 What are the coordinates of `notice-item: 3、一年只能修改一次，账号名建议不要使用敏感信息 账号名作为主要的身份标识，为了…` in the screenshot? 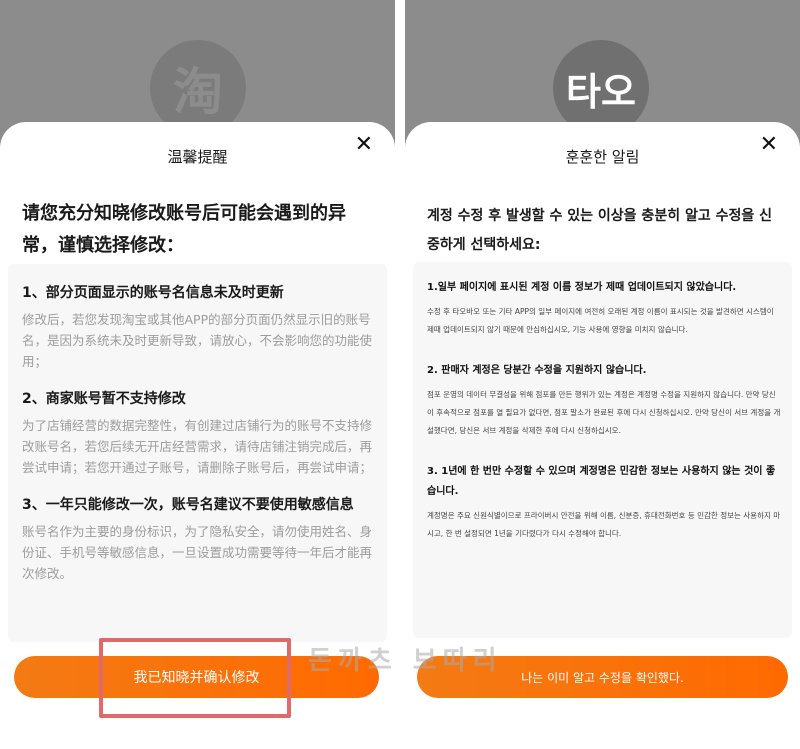 It's located at (197, 539).